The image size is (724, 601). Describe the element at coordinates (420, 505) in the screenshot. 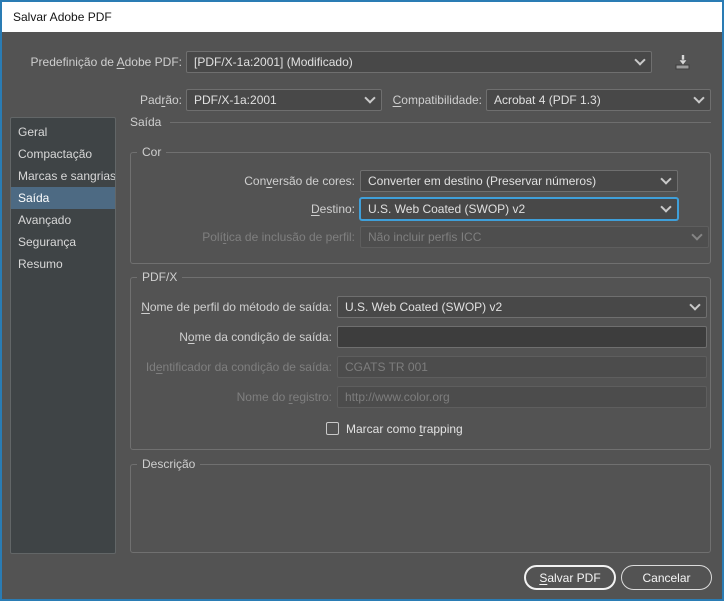

I see `description-group: Descrição` at that location.